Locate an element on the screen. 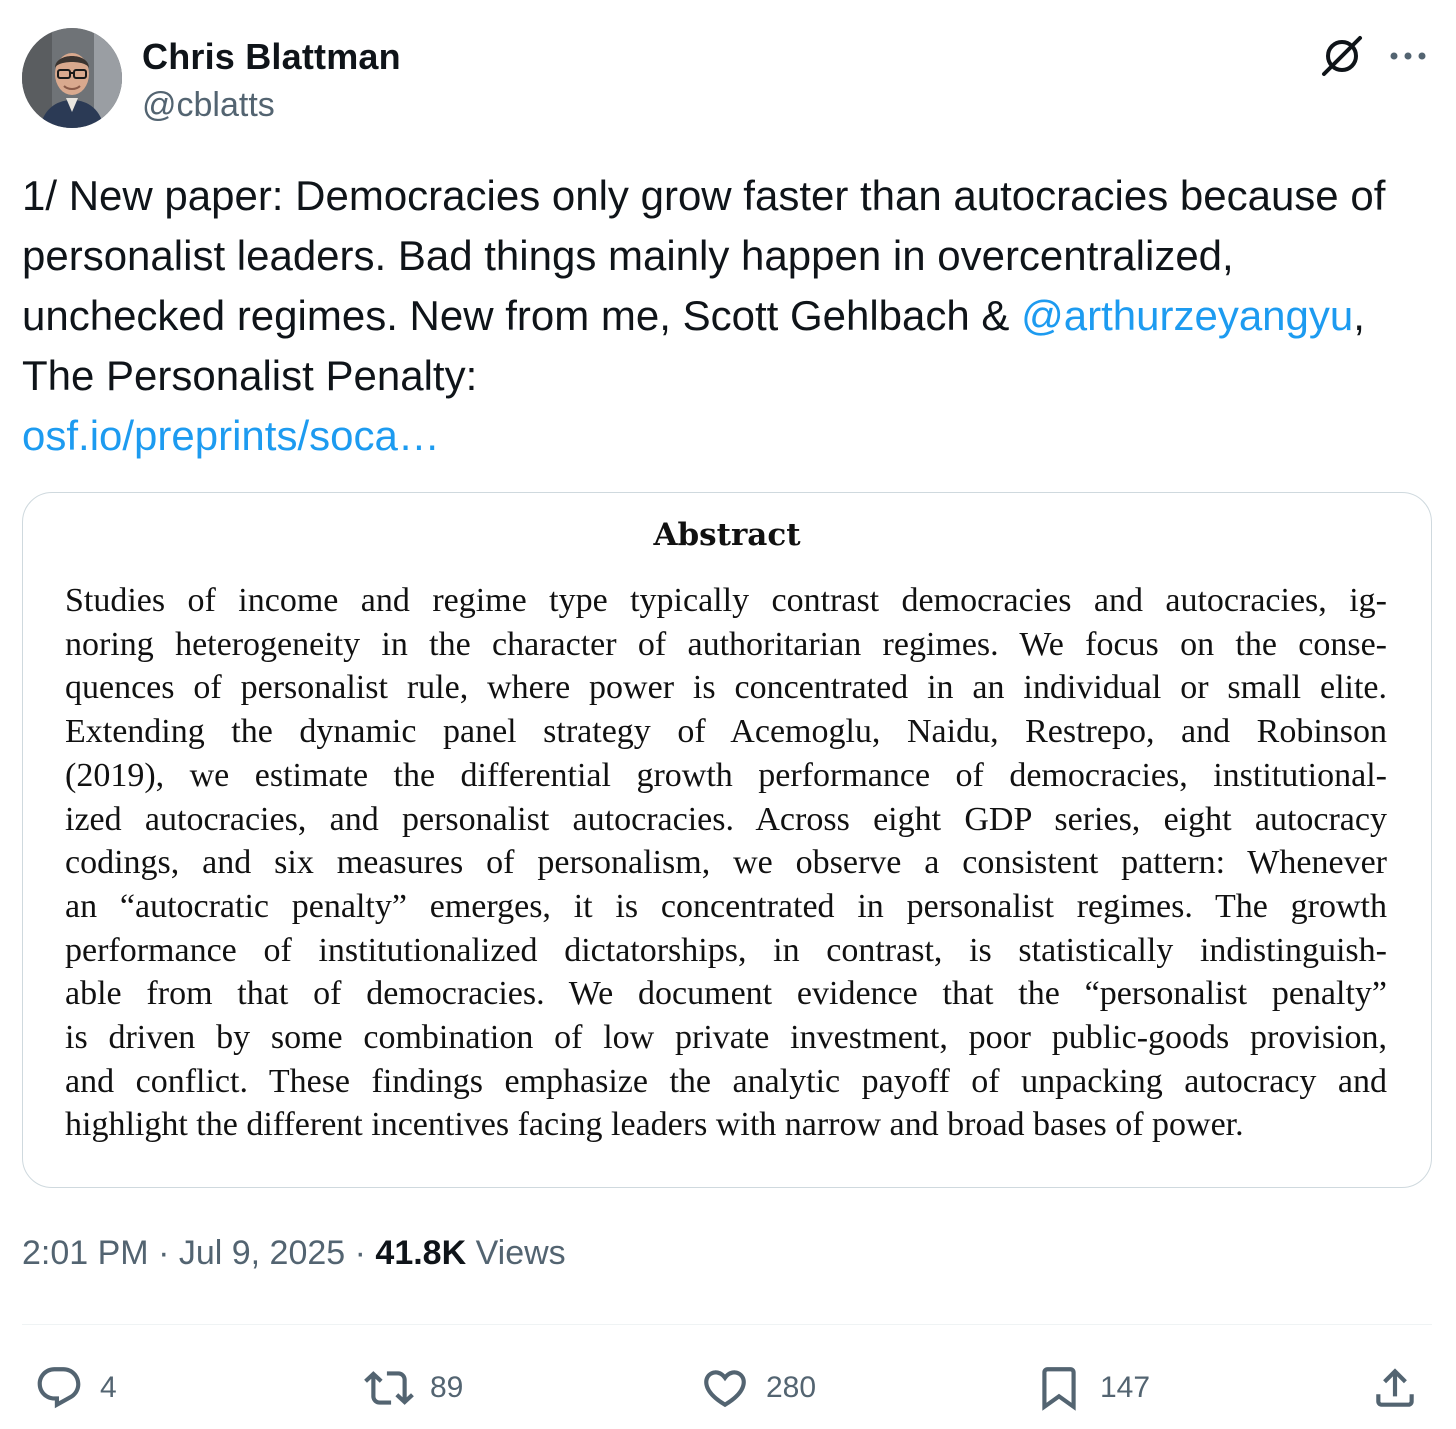 The image size is (1456, 1429). tweet-date: Jul 9, 2025 is located at coordinates (262, 1253).